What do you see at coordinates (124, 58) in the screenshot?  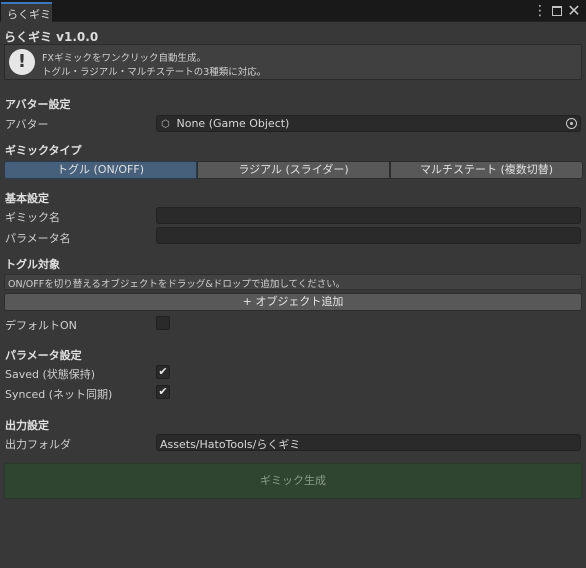 I see `help-line-1: FXギミックをワンクリック自動生成。` at bounding box center [124, 58].